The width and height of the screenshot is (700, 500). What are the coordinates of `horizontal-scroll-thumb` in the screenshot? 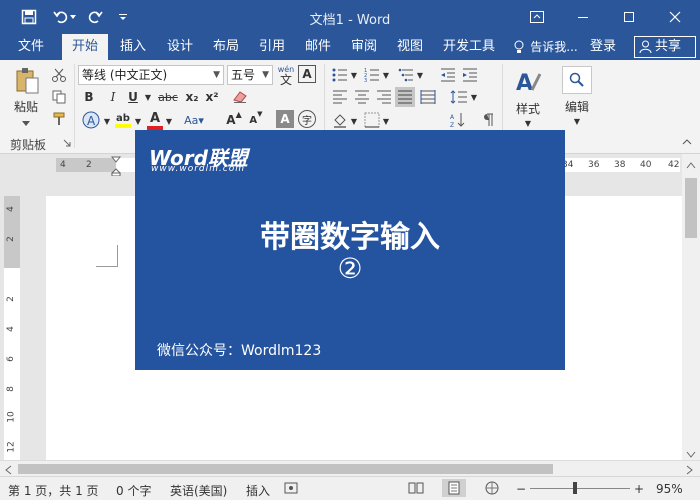 It's located at (285, 469).